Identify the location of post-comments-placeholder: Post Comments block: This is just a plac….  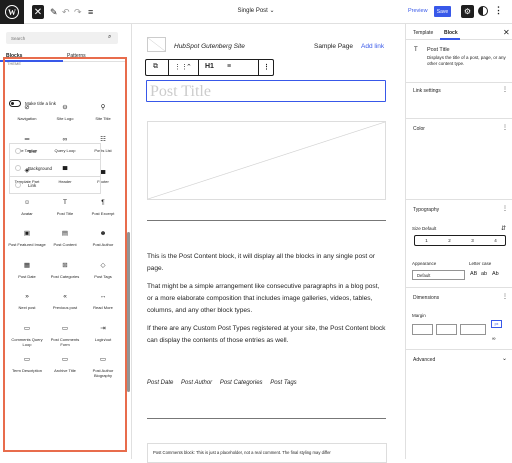
(267, 453).